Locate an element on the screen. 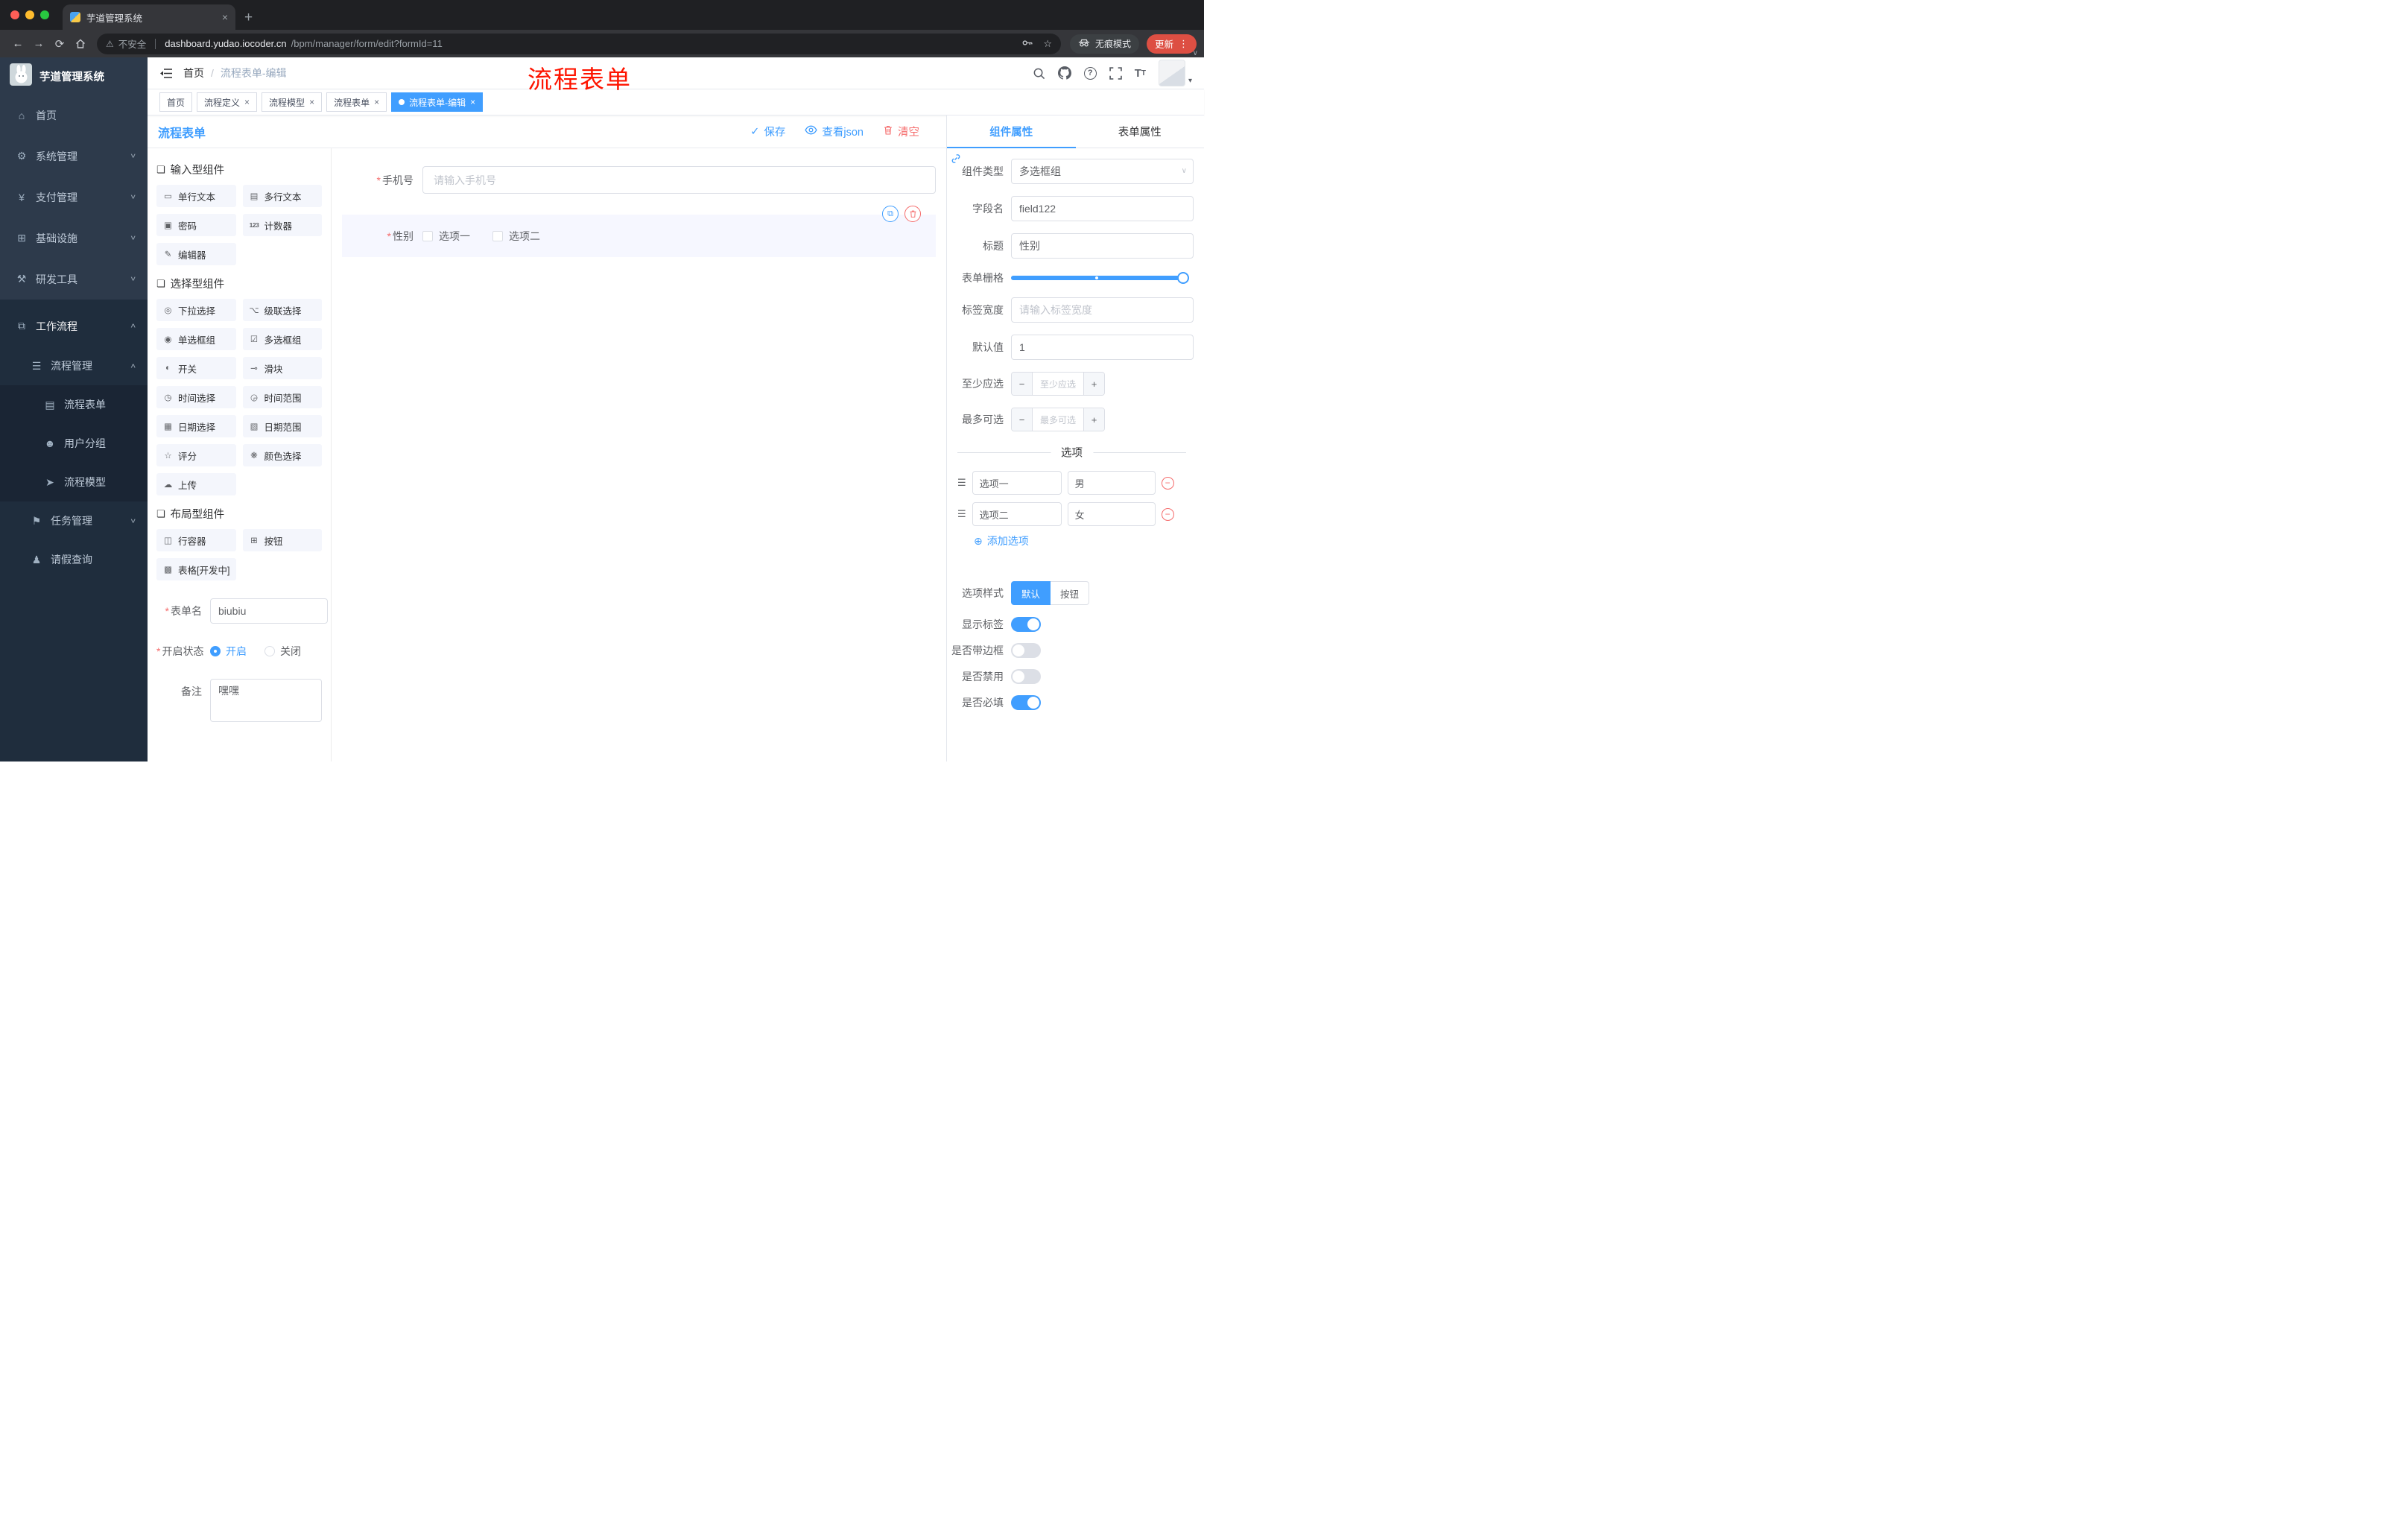  collapse-sidebar-icon is located at coordinates (166, 73).